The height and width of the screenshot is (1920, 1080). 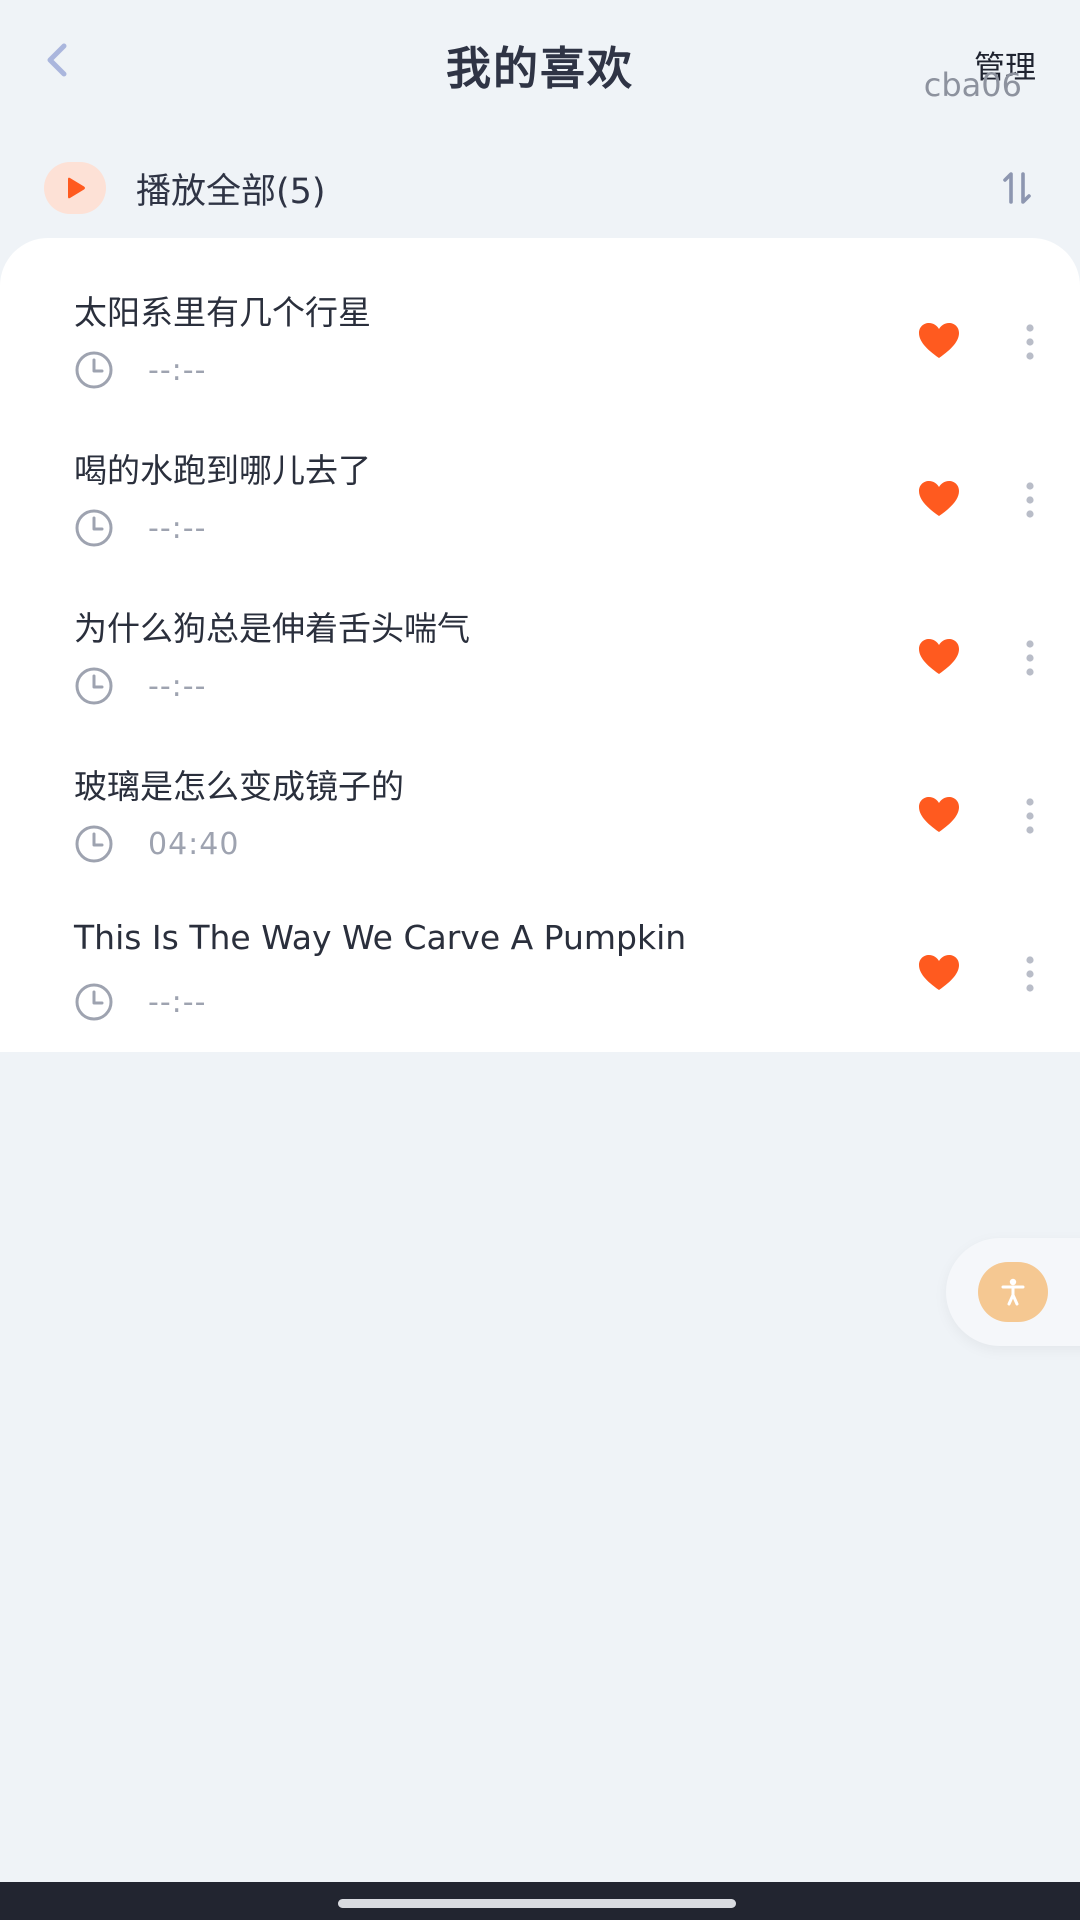 I want to click on accessibility-icon, so click(x=1013, y=1292).